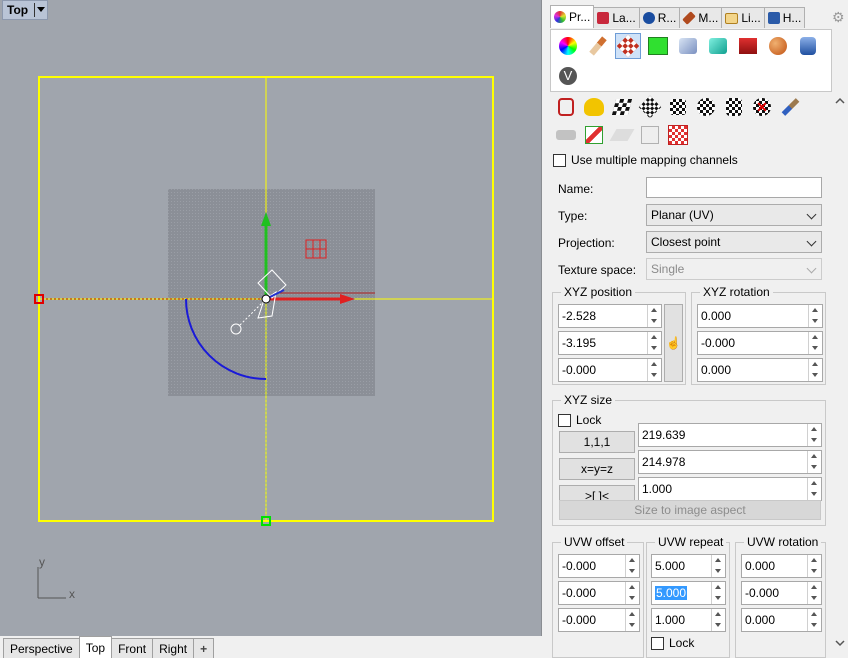  Describe the element at coordinates (734, 242) in the screenshot. I see `projection-select: Closest point` at that location.